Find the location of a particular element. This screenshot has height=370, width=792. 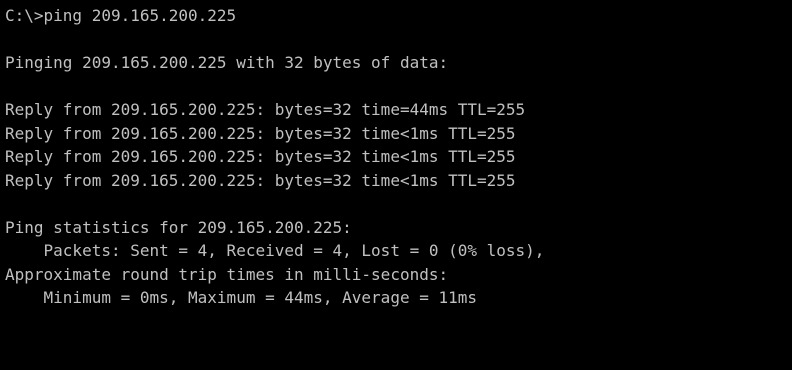

command-line: C:\>ping 209.165.200.225 is located at coordinates (121, 15).